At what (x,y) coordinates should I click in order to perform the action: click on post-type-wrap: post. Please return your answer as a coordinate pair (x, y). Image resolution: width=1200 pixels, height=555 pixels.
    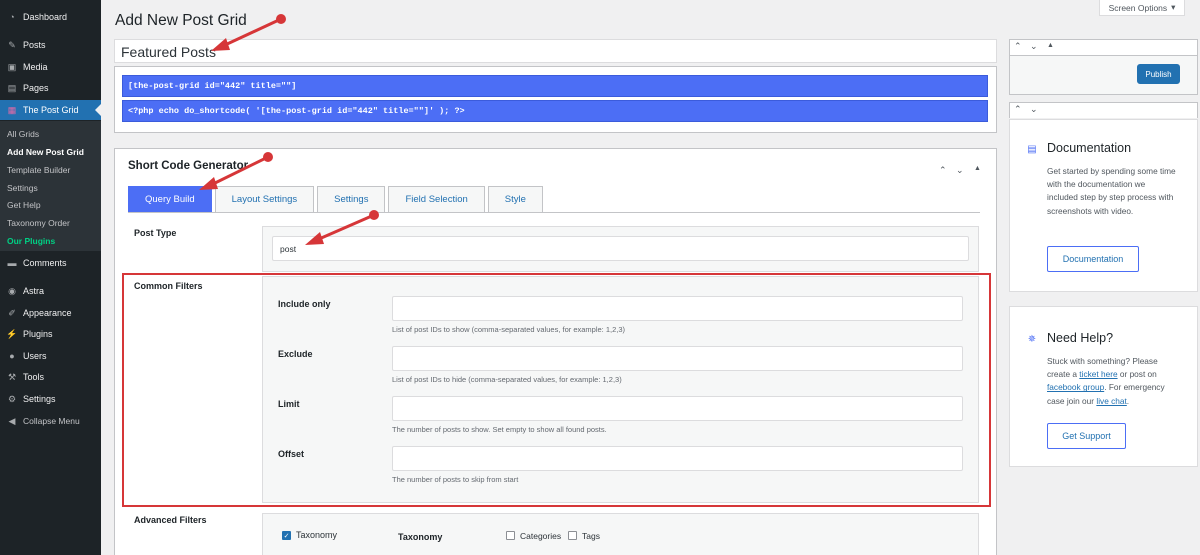
    Looking at the image, I should click on (620, 249).